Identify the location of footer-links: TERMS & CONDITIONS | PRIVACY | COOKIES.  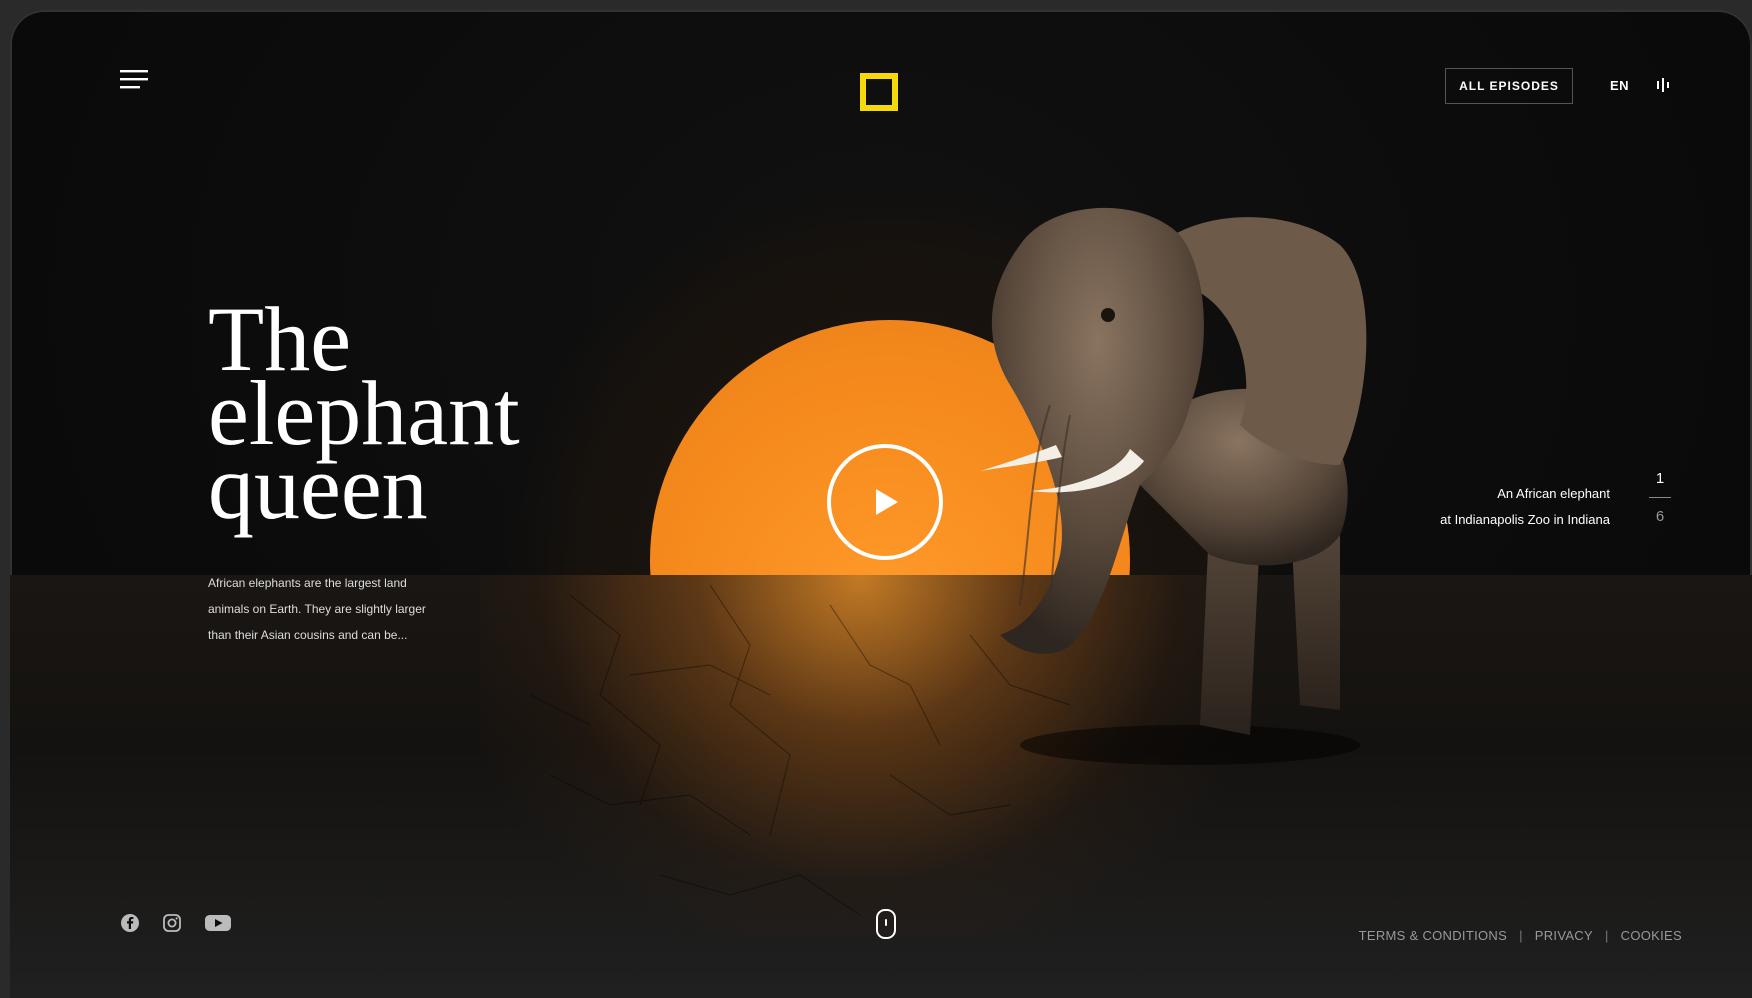
(1520, 935).